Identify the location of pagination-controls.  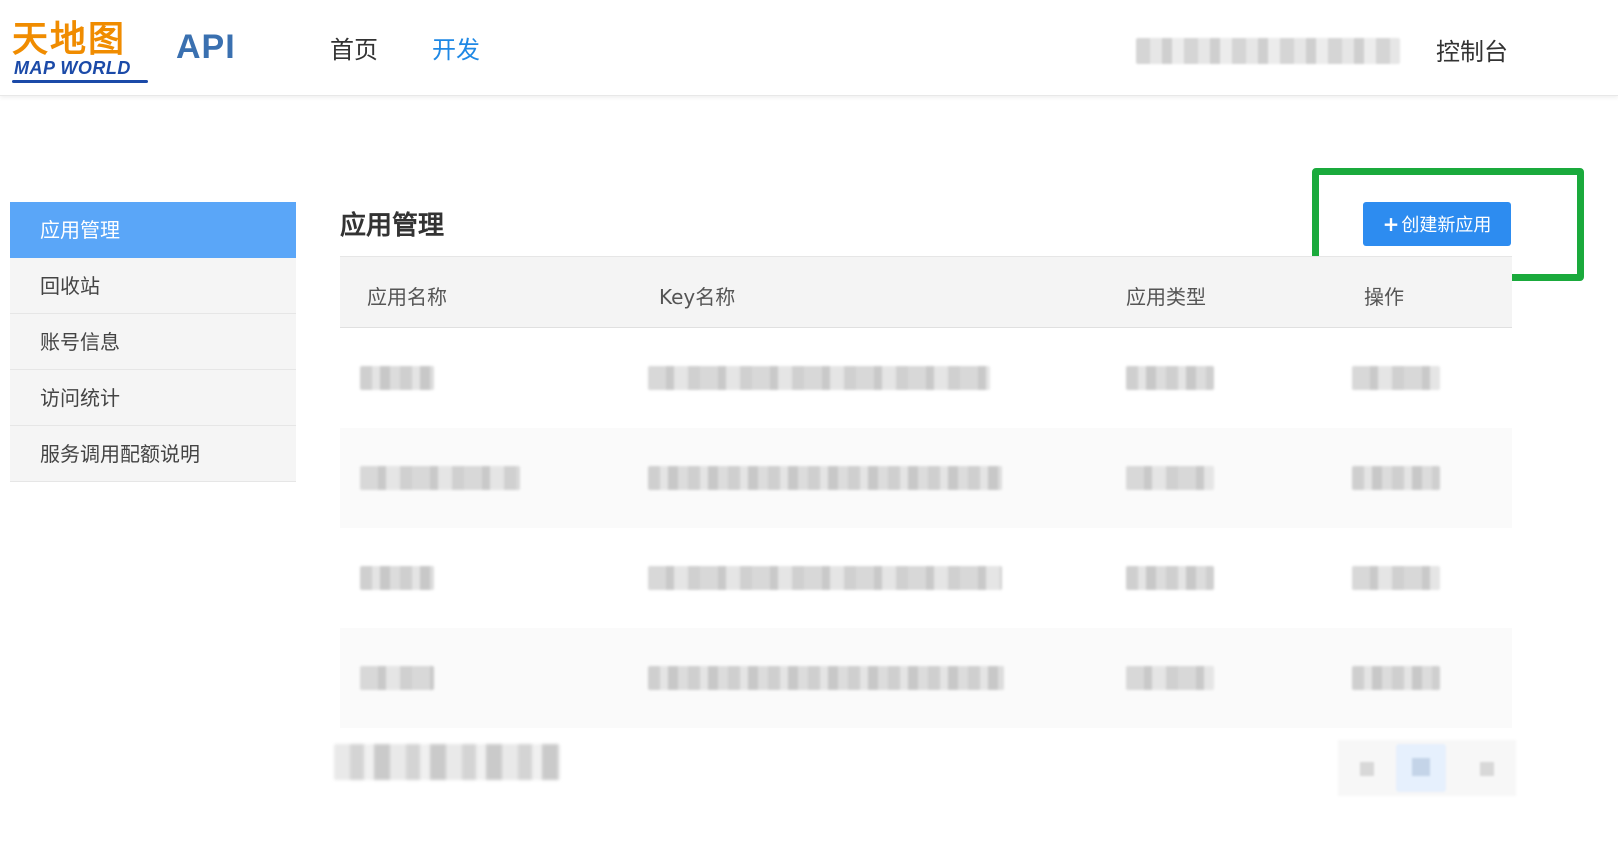
(1427, 768).